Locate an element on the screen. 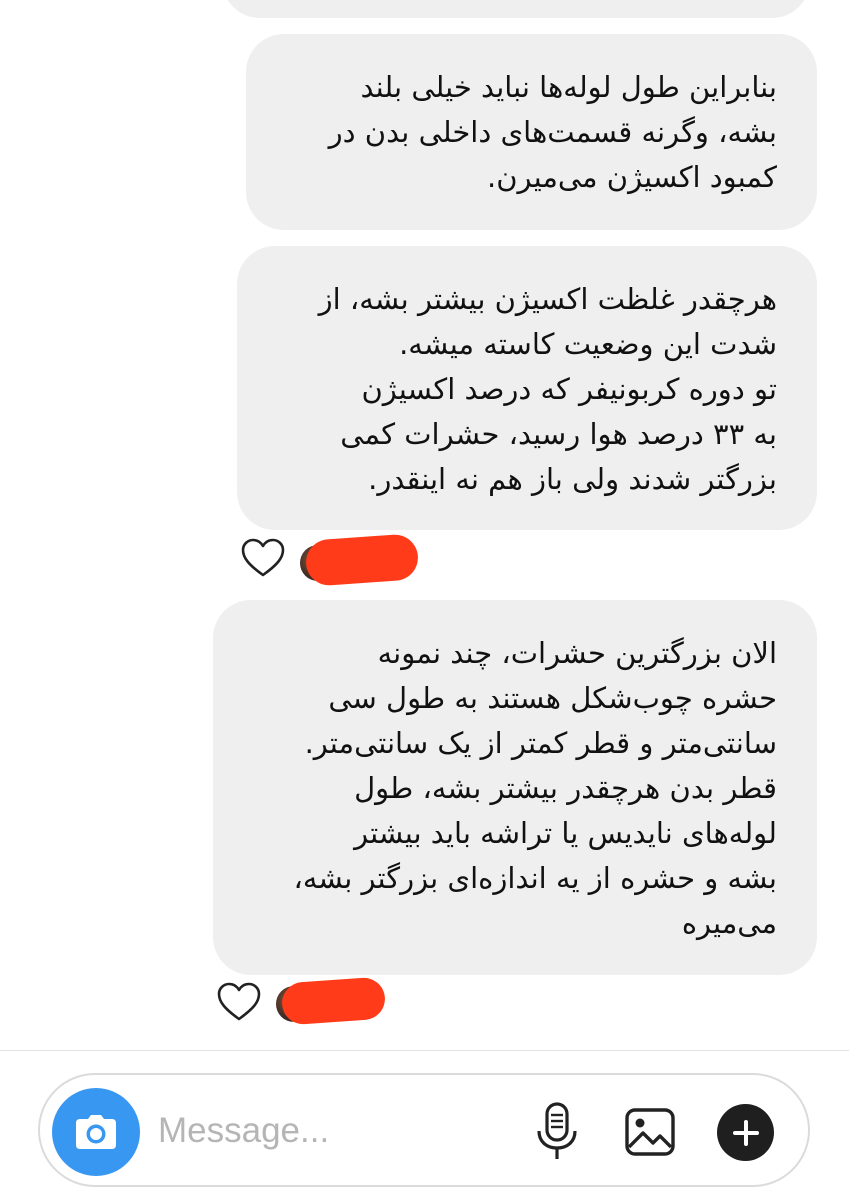  add-button is located at coordinates (745, 1132).